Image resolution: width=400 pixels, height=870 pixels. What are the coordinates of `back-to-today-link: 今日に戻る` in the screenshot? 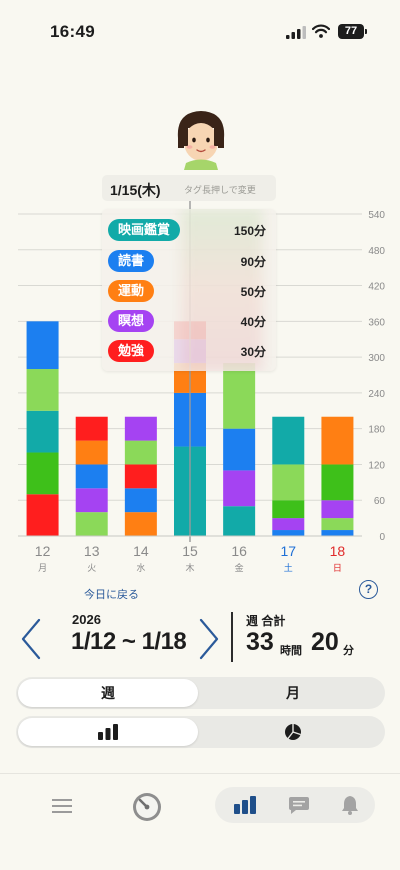 It's located at (111, 594).